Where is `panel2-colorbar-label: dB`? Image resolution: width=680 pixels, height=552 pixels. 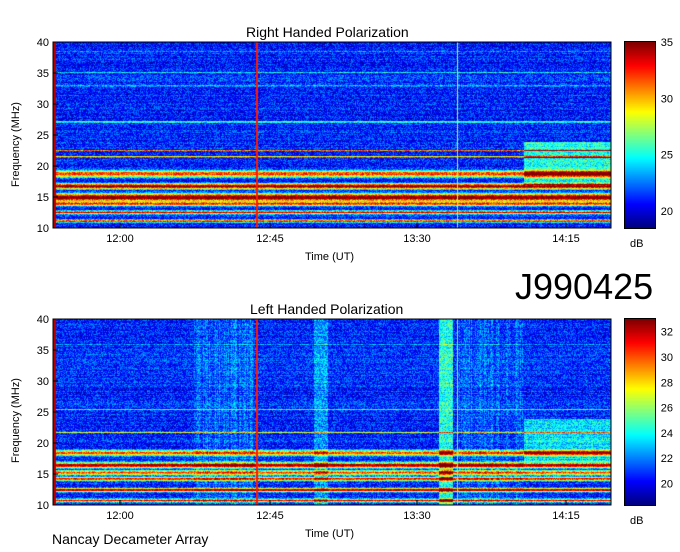 panel2-colorbar-label: dB is located at coordinates (637, 521).